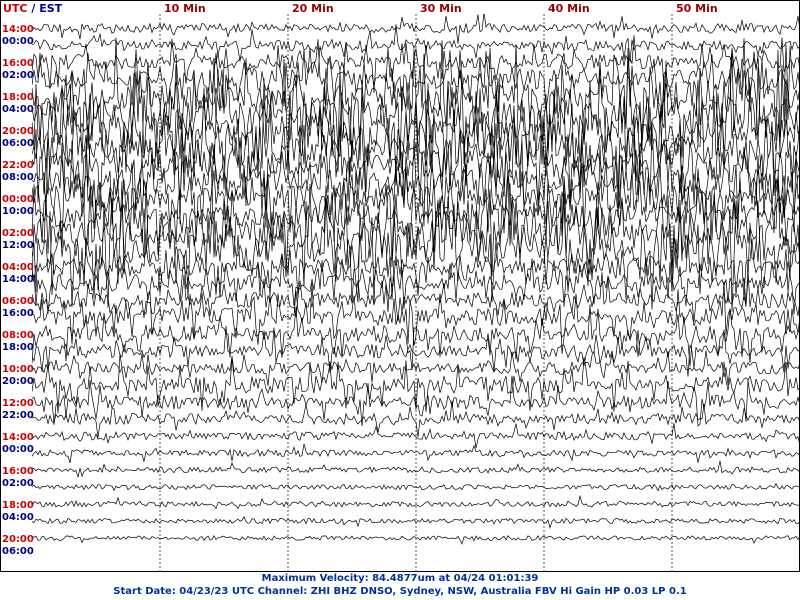  What do you see at coordinates (18, 369) in the screenshot?
I see `utc-row-label: 10:00` at bounding box center [18, 369].